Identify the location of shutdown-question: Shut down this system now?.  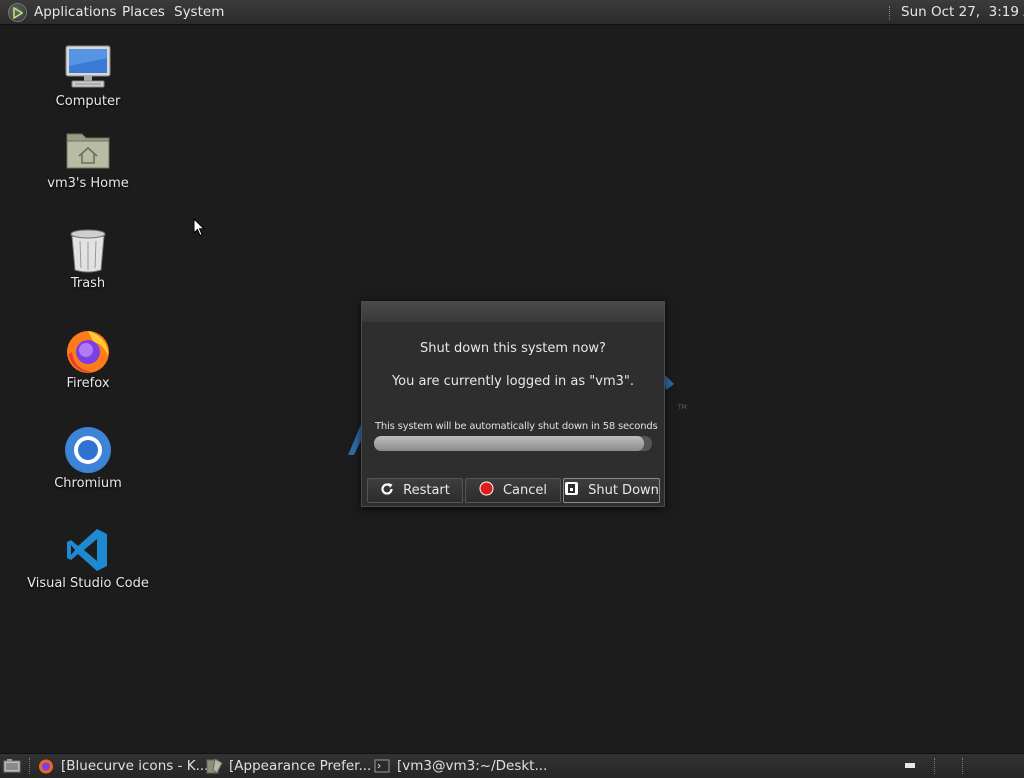
(513, 348).